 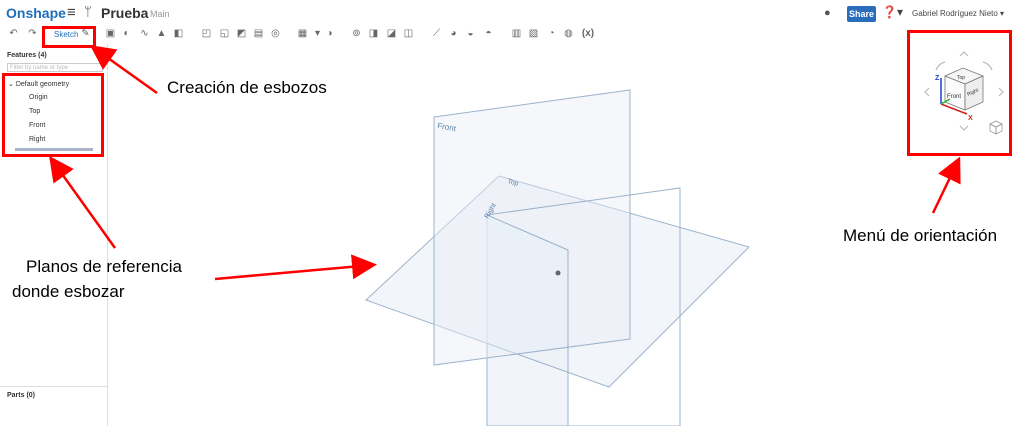 I want to click on front-plane, so click(x=532, y=227).